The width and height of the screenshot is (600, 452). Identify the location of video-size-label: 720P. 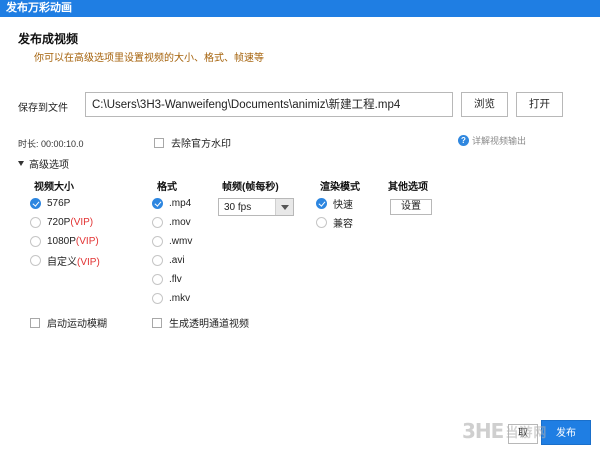
(59, 222).